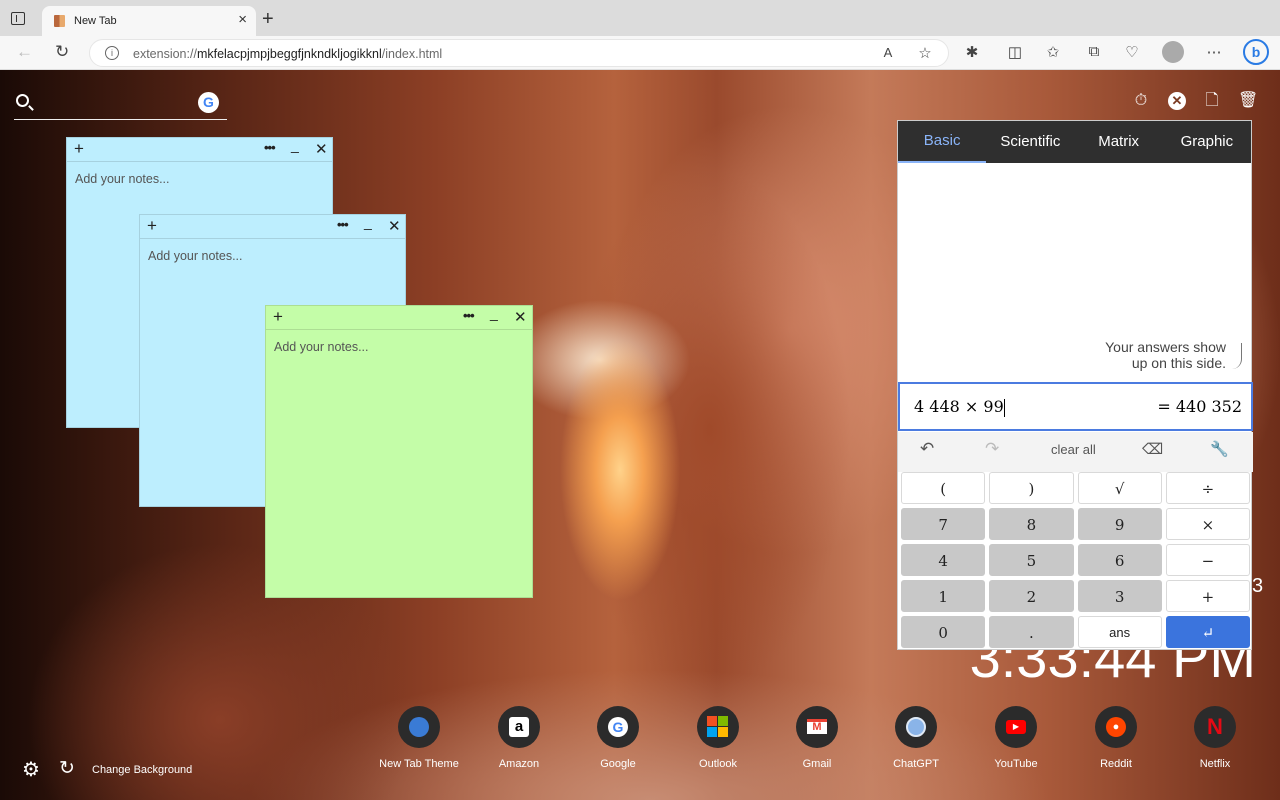  What do you see at coordinates (943, 560) in the screenshot?
I see `key-4: 4` at bounding box center [943, 560].